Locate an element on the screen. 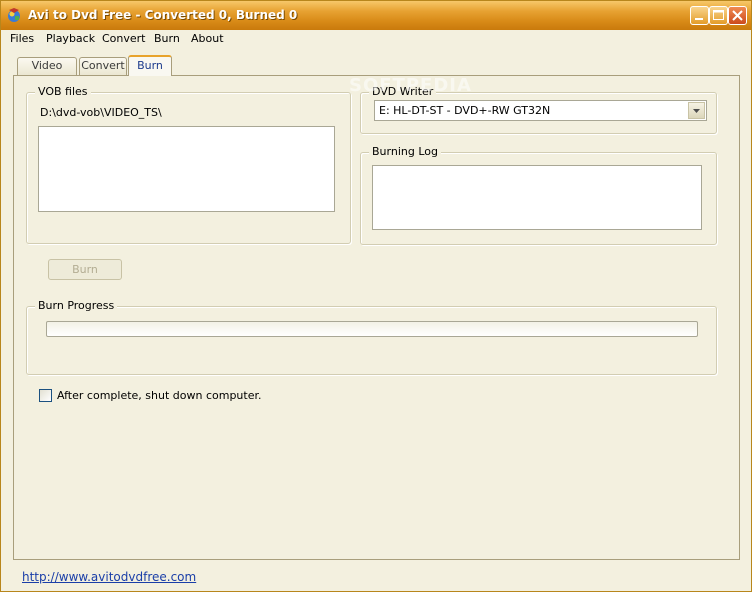  burning-log-group: Burning Log is located at coordinates (538, 195).